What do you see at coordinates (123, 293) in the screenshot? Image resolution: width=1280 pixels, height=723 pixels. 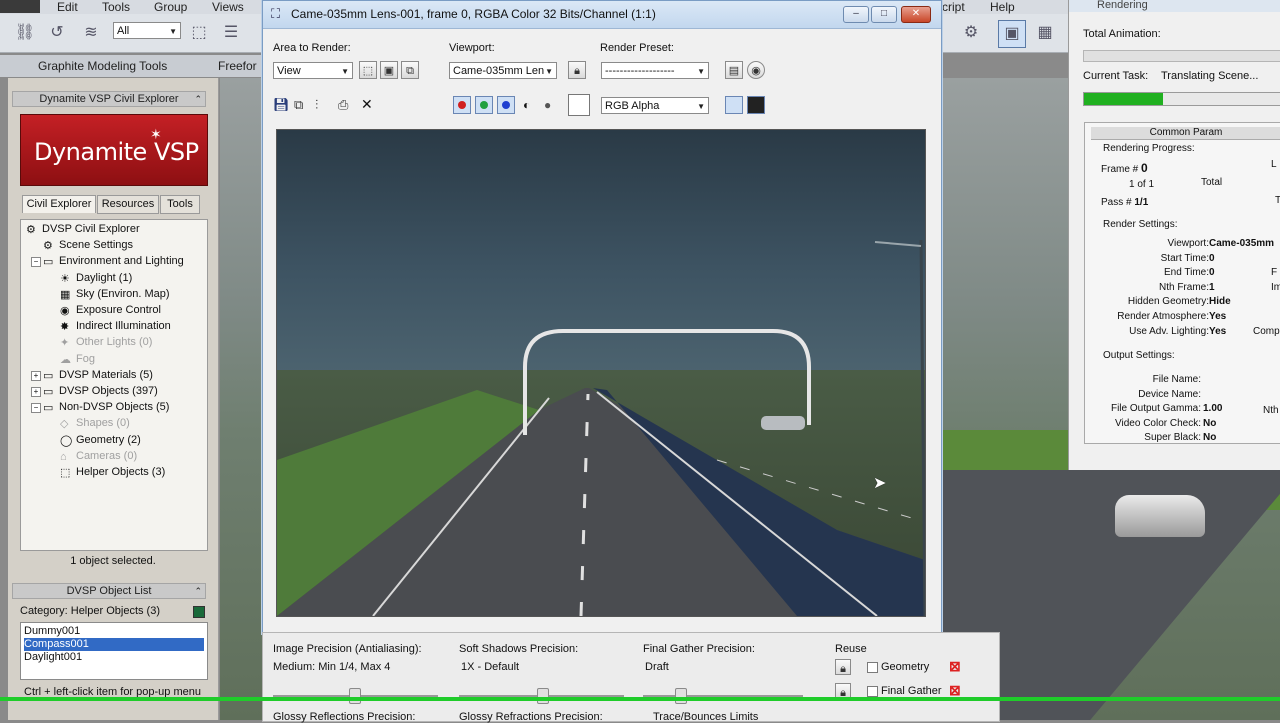 I see `tree-item-label: Sky (Environ. Map)` at bounding box center [123, 293].